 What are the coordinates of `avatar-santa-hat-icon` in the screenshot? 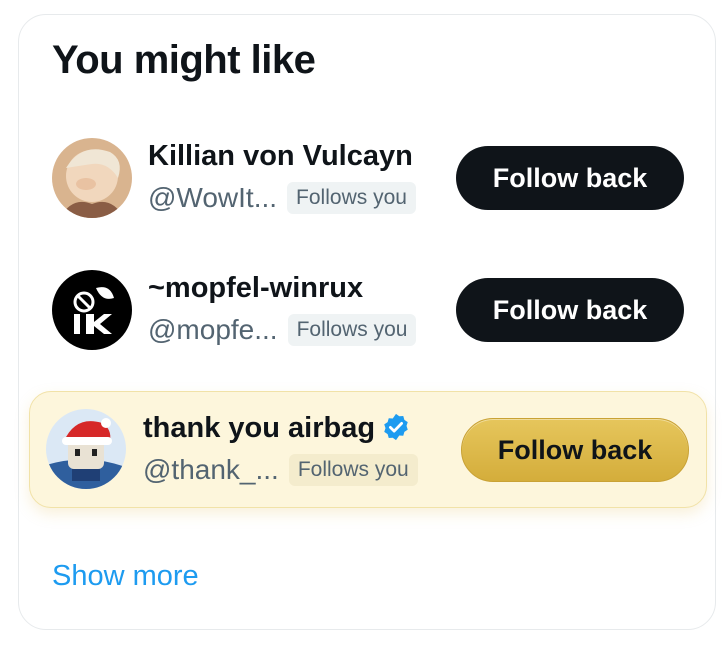 It's located at (86, 449).